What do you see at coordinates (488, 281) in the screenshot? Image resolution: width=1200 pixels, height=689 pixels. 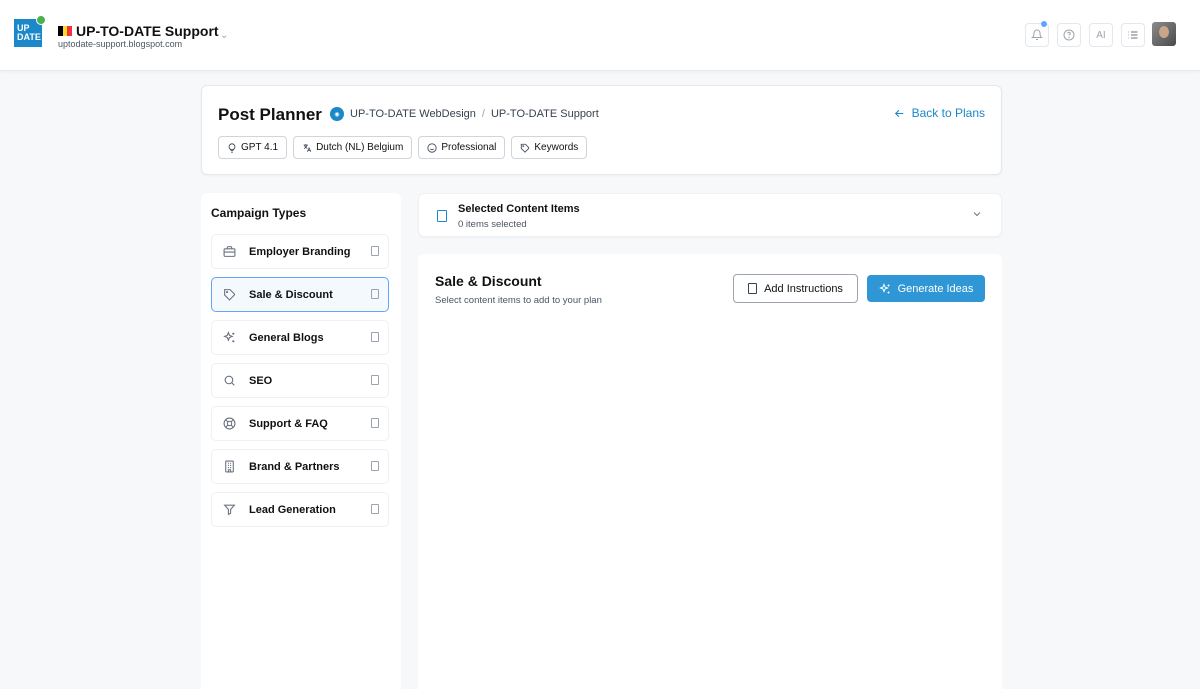 I see `campaign-title: Sale & Discount` at bounding box center [488, 281].